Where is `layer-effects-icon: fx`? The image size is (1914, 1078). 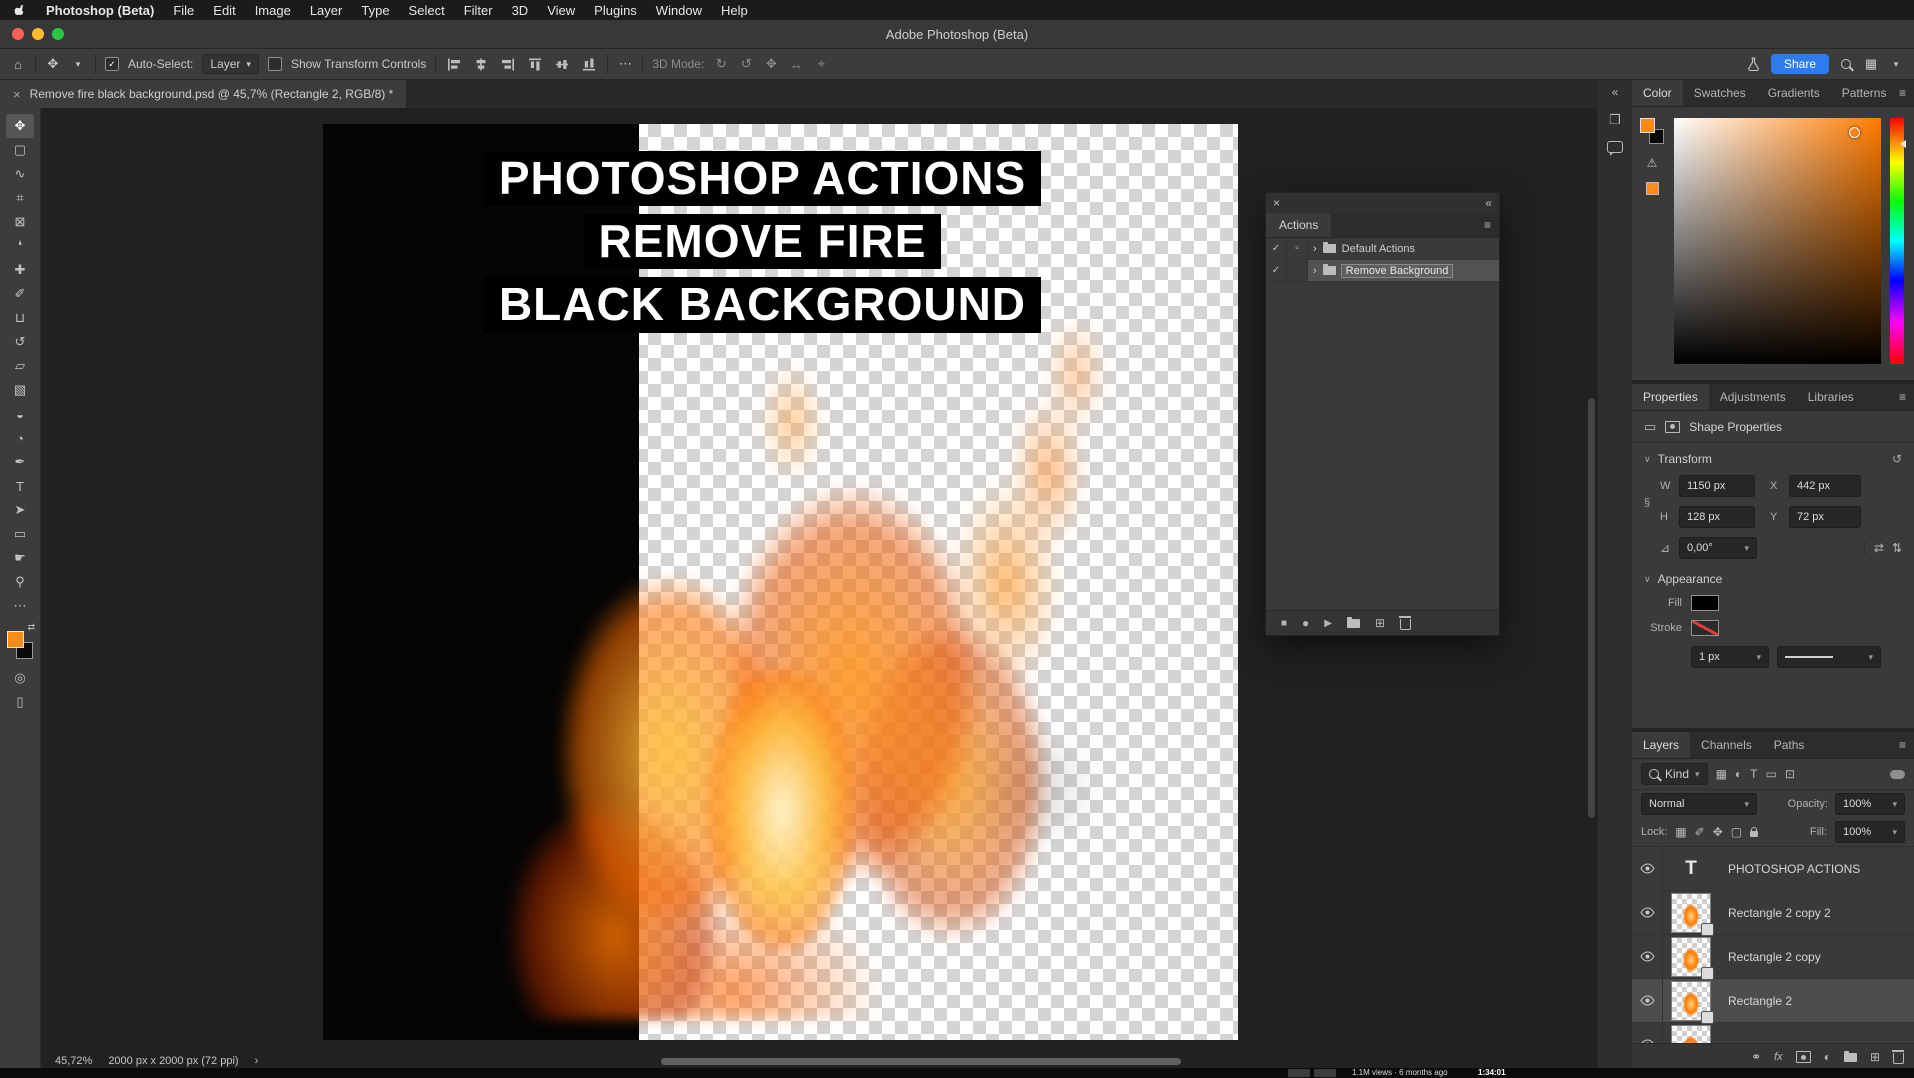 layer-effects-icon: fx is located at coordinates (1778, 1057).